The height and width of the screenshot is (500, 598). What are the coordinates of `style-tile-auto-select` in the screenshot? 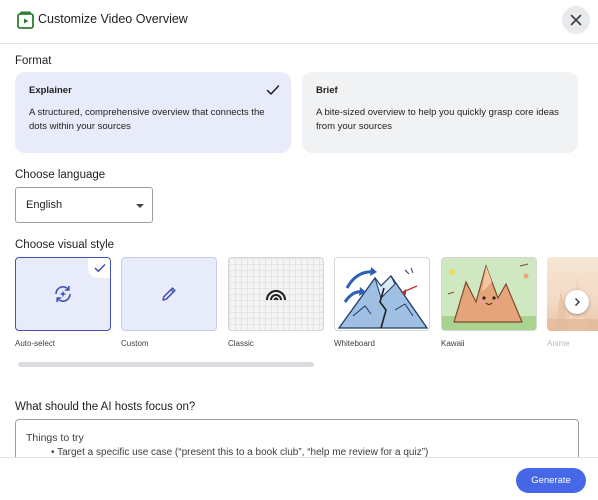 It's located at (63, 294).